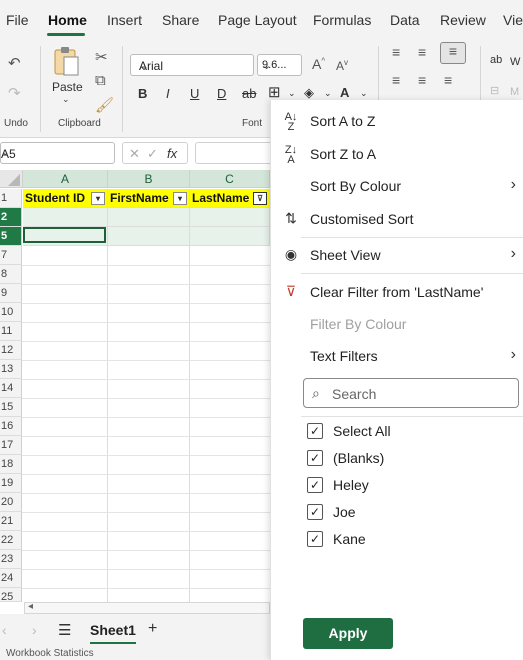  I want to click on row-header: 16, so click(11, 426).